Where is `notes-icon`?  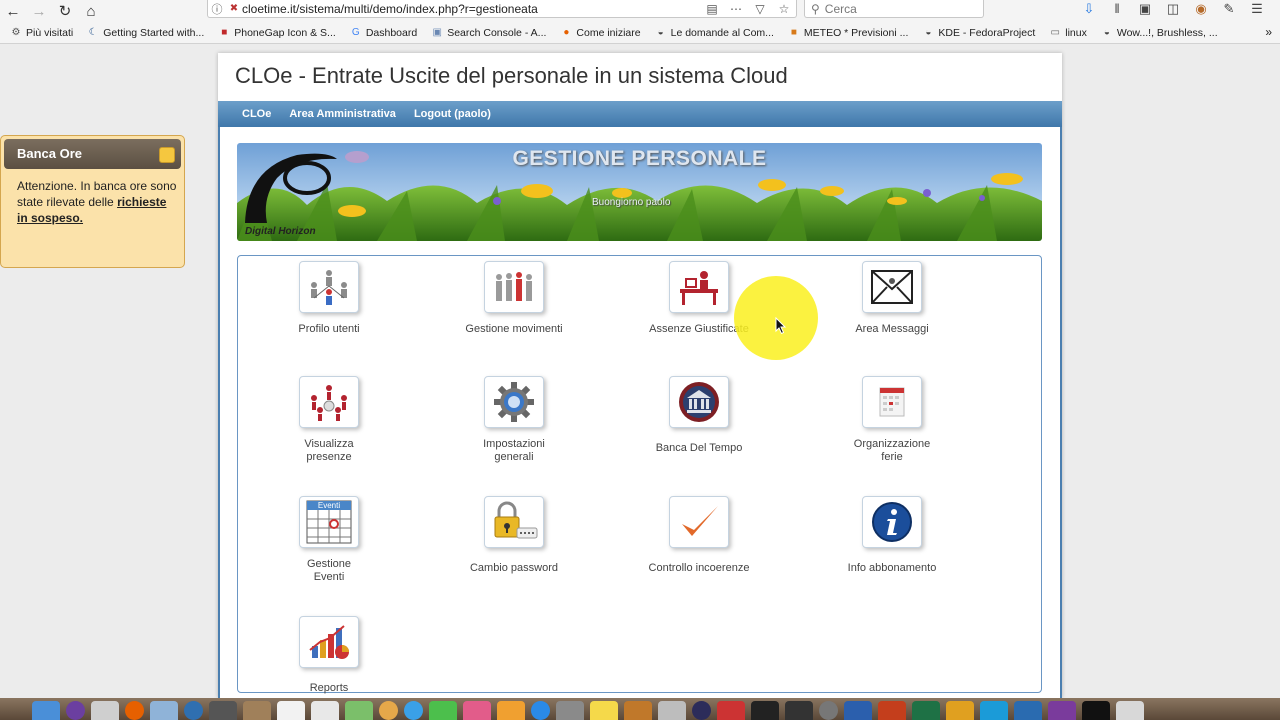 notes-icon is located at coordinates (223, 710).